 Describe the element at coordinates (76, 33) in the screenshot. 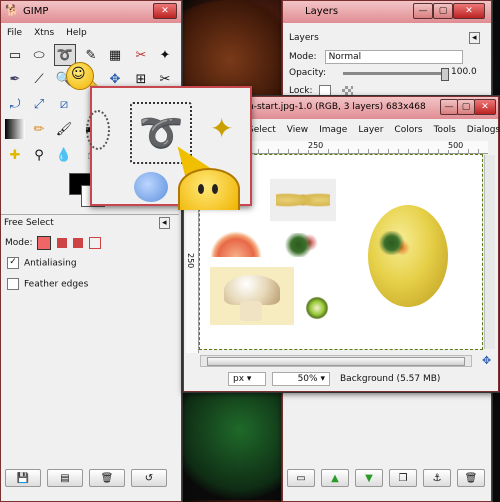

I see `menu-help: Help` at that location.